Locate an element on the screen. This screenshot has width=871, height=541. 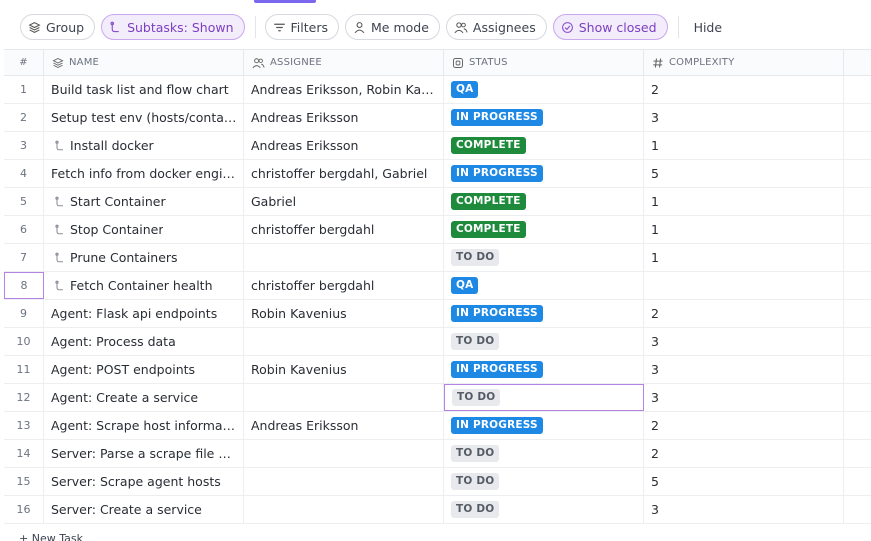
assignees-button: Assignees is located at coordinates (496, 27).